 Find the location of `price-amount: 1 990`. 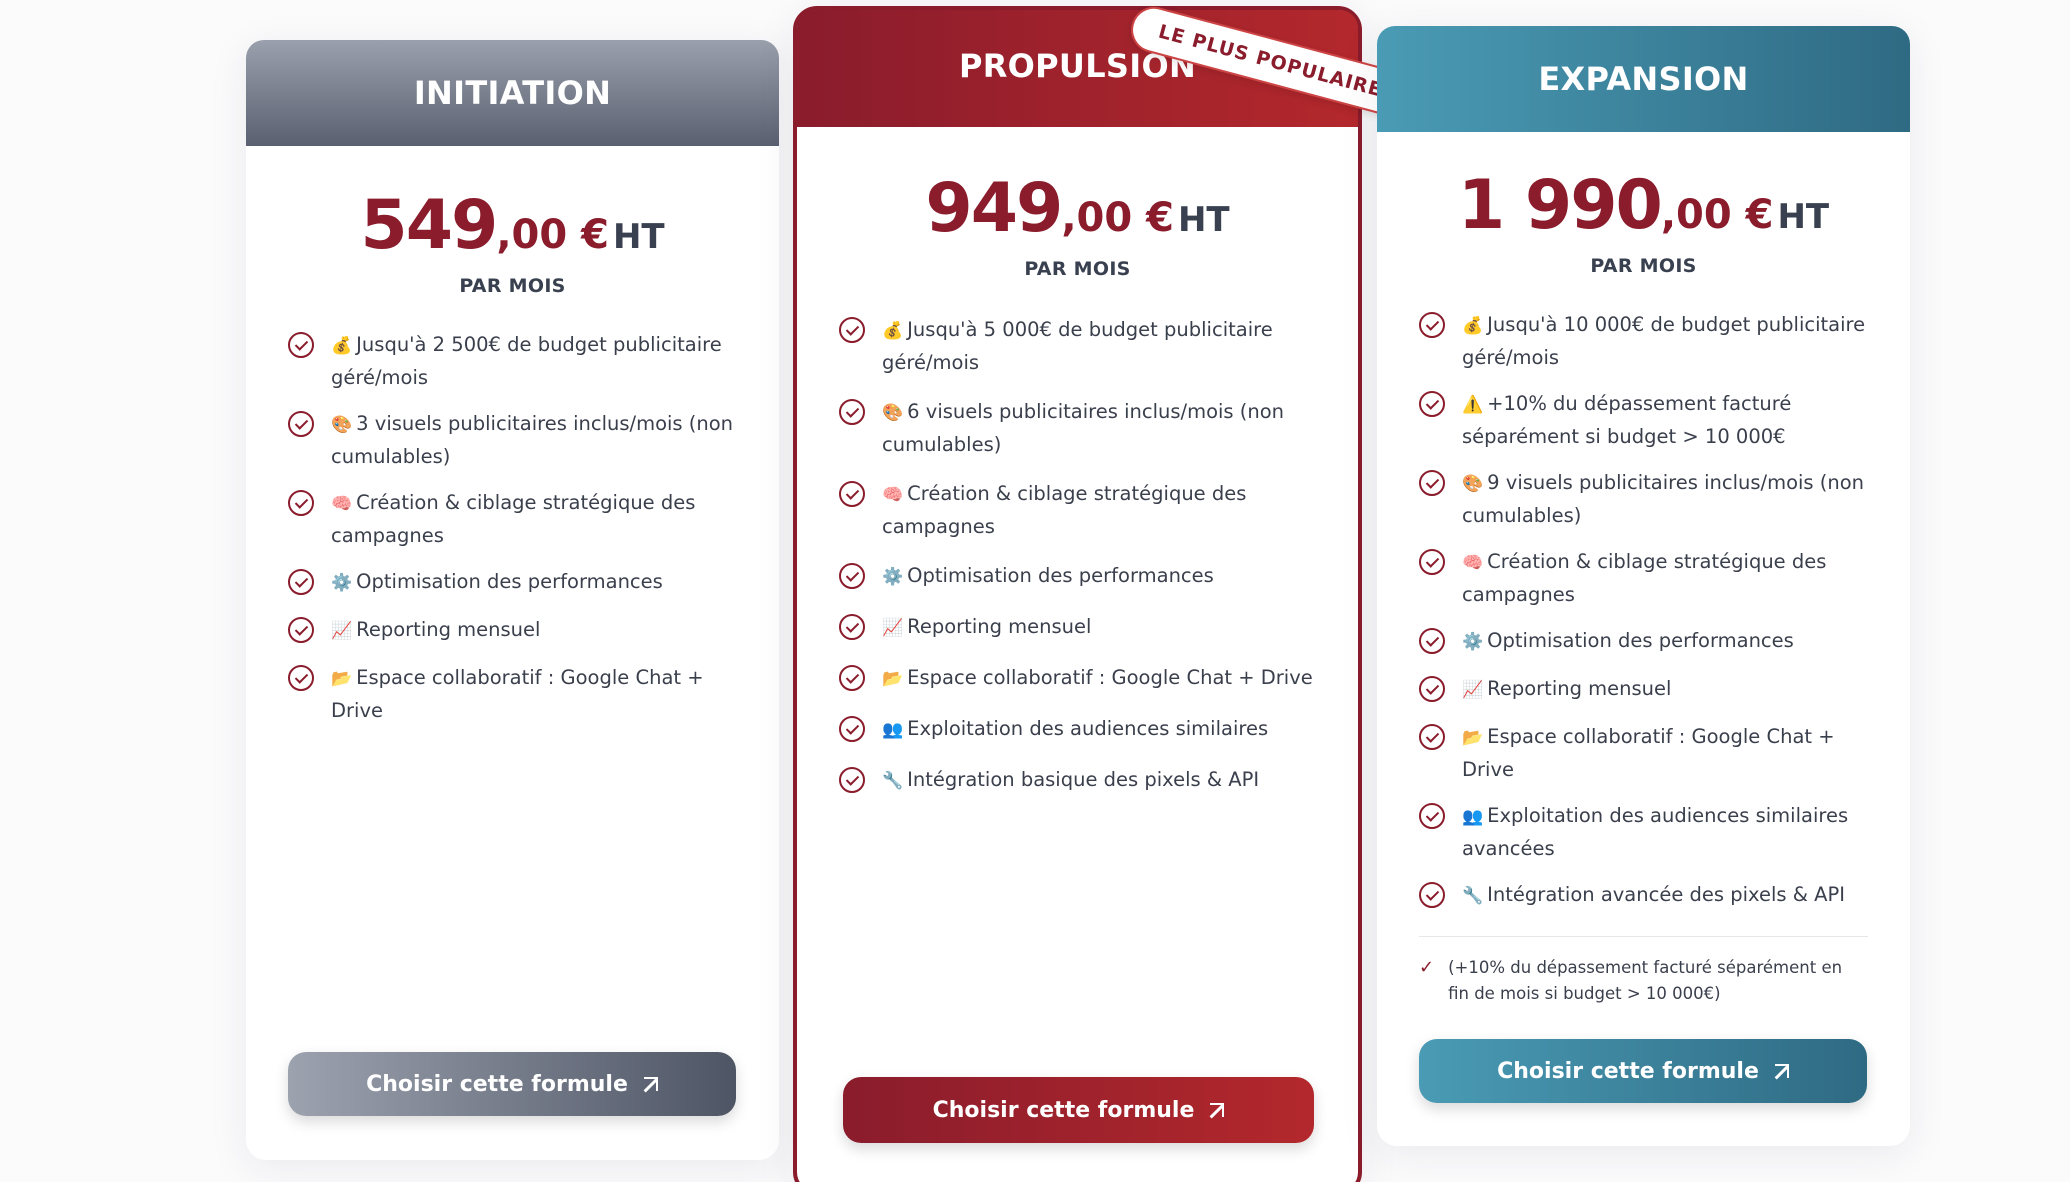

price-amount: 1 990 is located at coordinates (1560, 205).